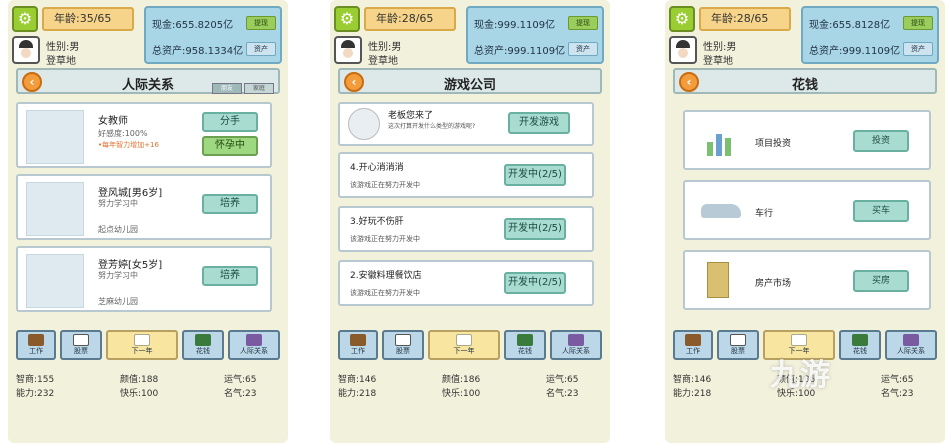 The width and height of the screenshot is (945, 443). I want to click on boss-avatar, so click(364, 124).